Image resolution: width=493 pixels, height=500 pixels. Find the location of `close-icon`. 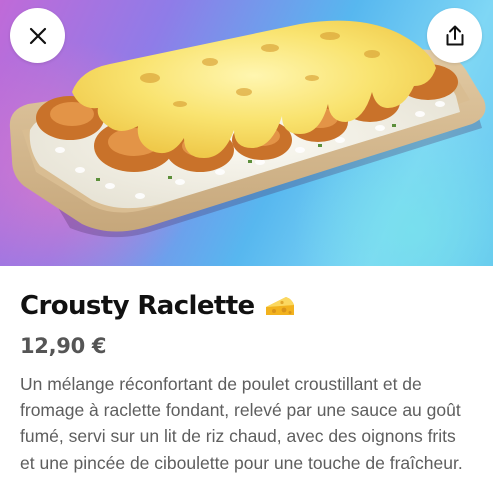

close-icon is located at coordinates (37, 35).